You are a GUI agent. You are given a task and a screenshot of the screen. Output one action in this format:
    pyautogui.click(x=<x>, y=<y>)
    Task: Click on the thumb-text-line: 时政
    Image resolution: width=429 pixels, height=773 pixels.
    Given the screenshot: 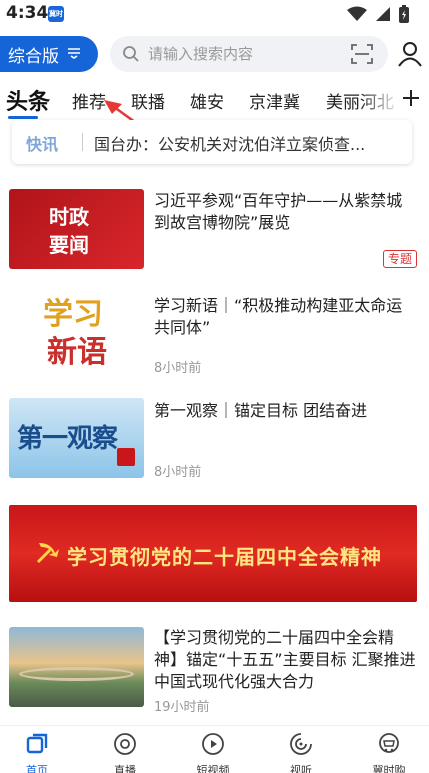 What is the action you would take?
    pyautogui.click(x=69, y=217)
    